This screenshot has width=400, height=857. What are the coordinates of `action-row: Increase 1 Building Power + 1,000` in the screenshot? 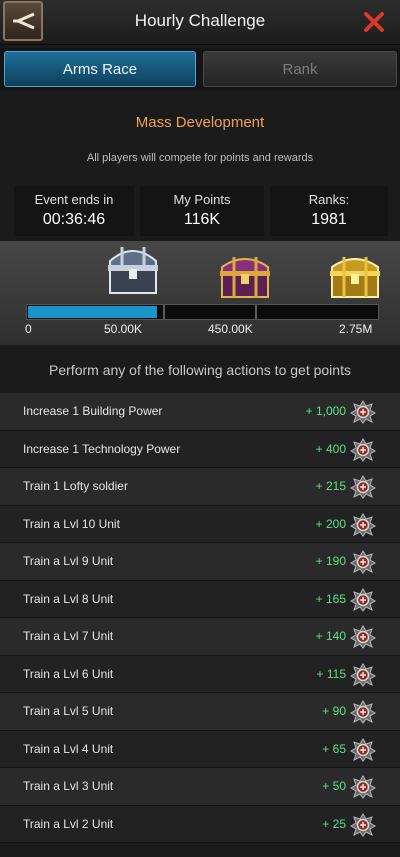 It's located at (200, 412).